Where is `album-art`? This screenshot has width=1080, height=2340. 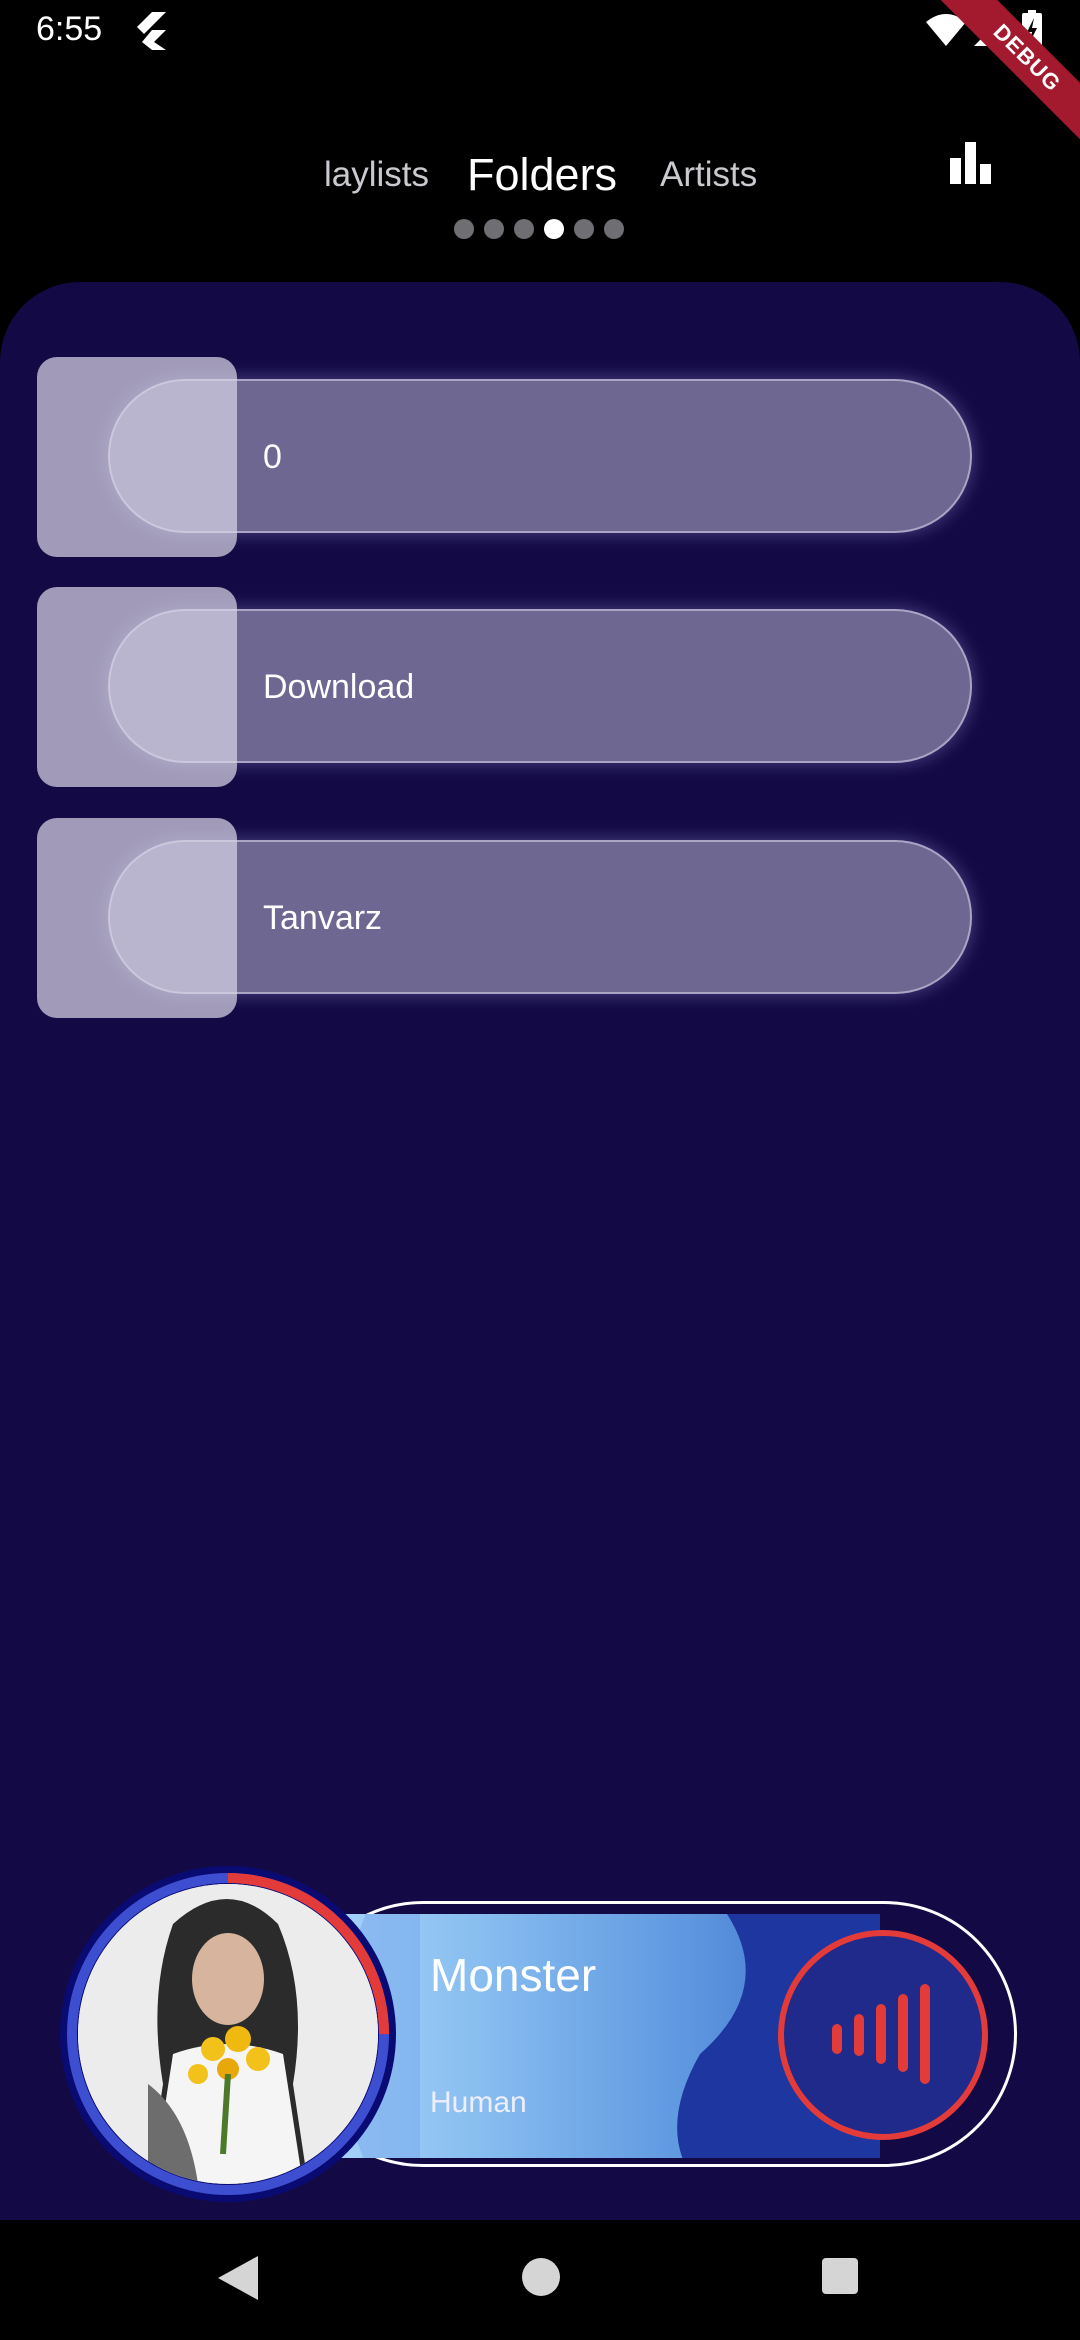 album-art is located at coordinates (228, 2034).